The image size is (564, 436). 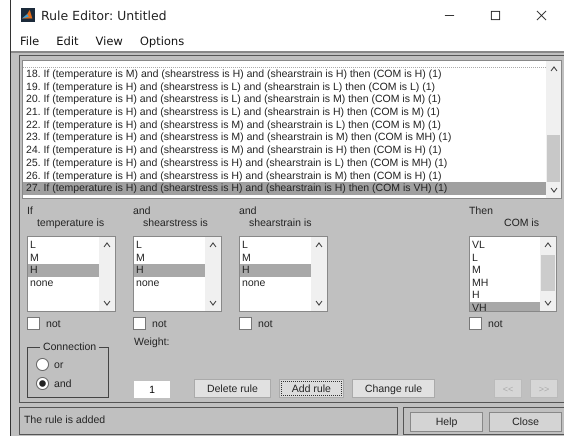 What do you see at coordinates (541, 15) in the screenshot?
I see `close-icon` at bounding box center [541, 15].